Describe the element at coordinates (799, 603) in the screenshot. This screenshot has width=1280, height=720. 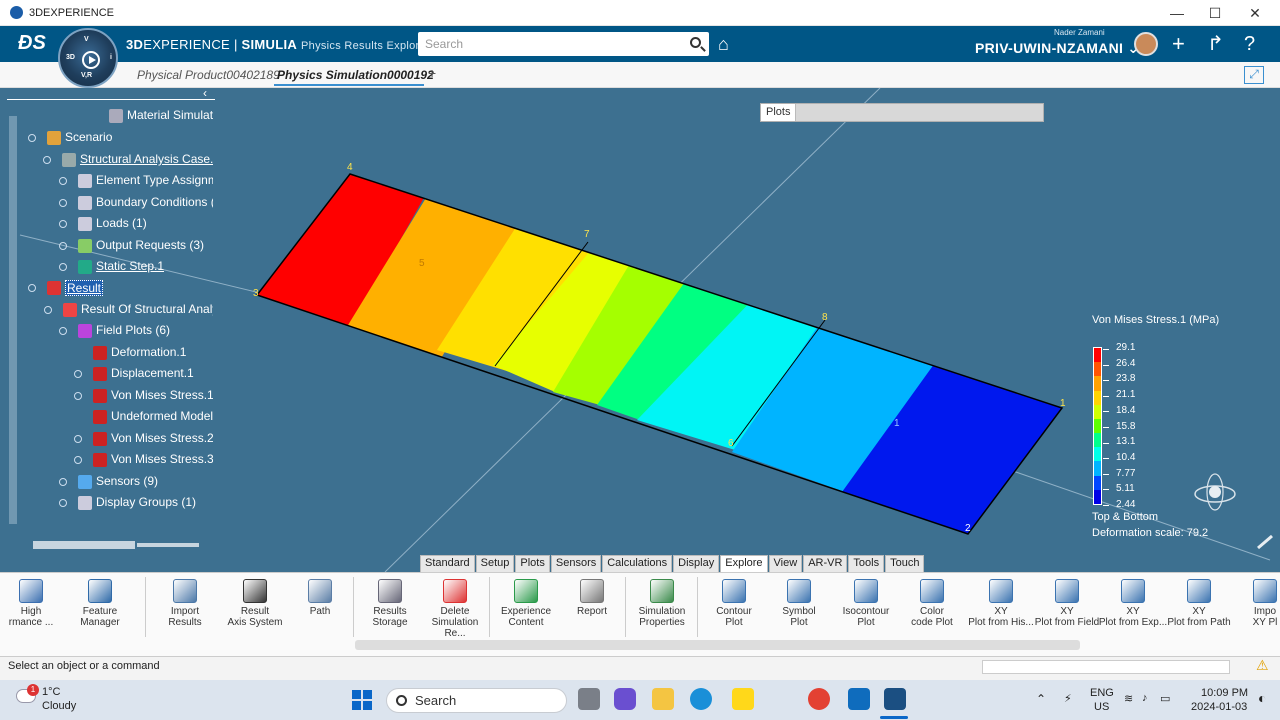
I see `symbol-plot-button: Symbol Plot` at that location.